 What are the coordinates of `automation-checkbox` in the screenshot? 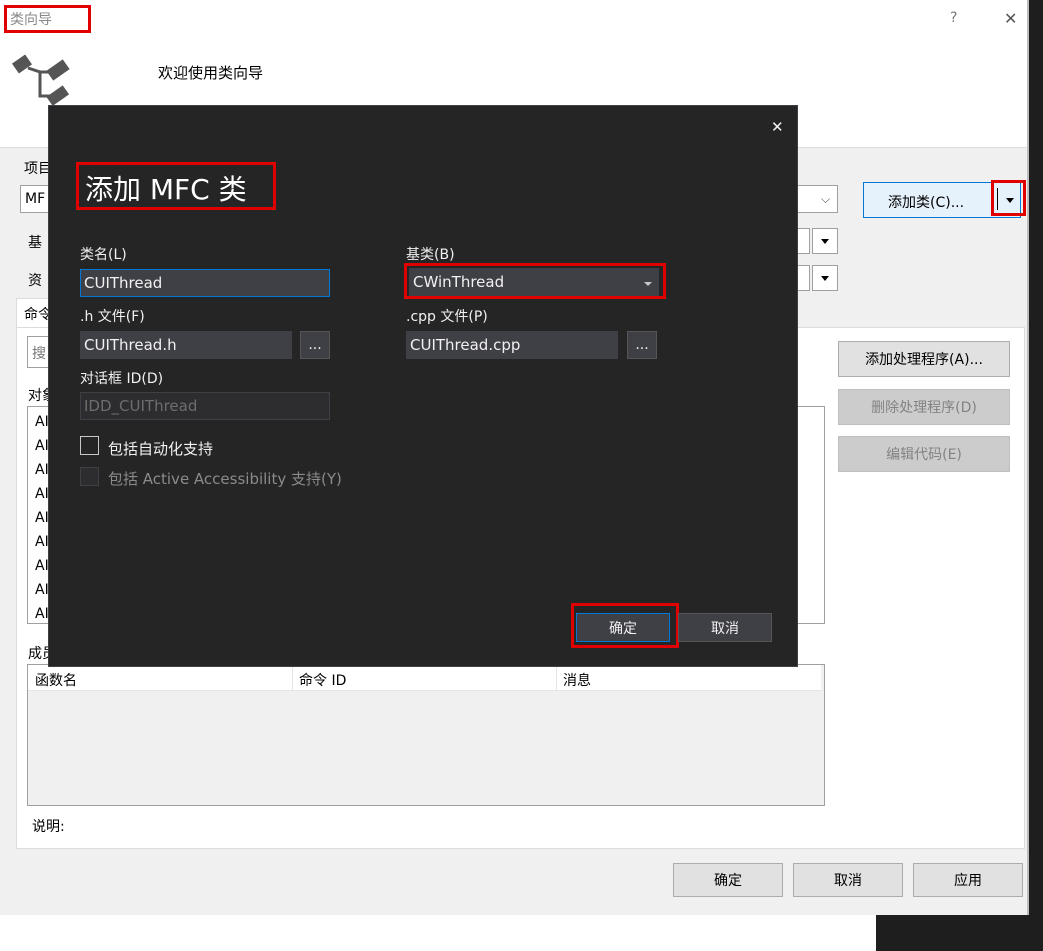 It's located at (89, 445).